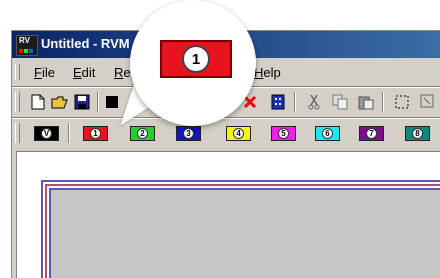 The width and height of the screenshot is (440, 278). What do you see at coordinates (46, 133) in the screenshot?
I see `layer-button-v: V` at bounding box center [46, 133].